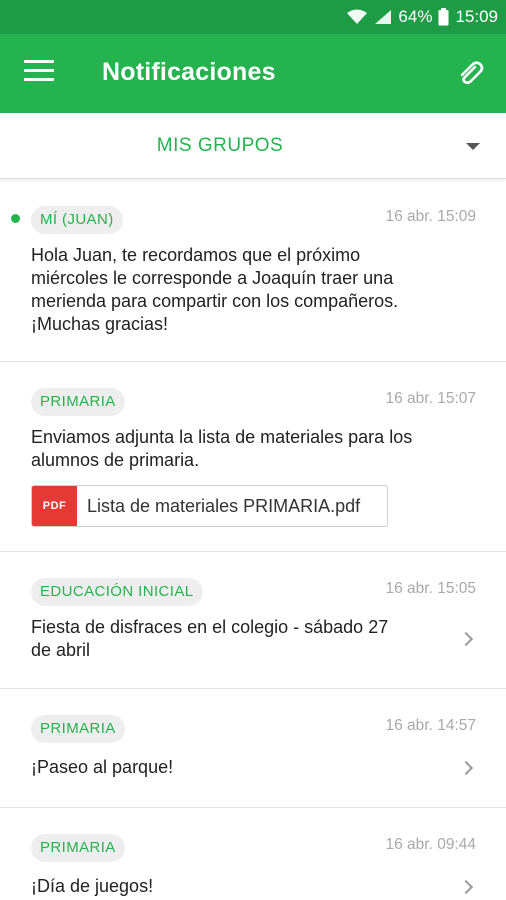  What do you see at coordinates (115, 460) in the screenshot?
I see `message-line: alumnos de primaria.` at bounding box center [115, 460].